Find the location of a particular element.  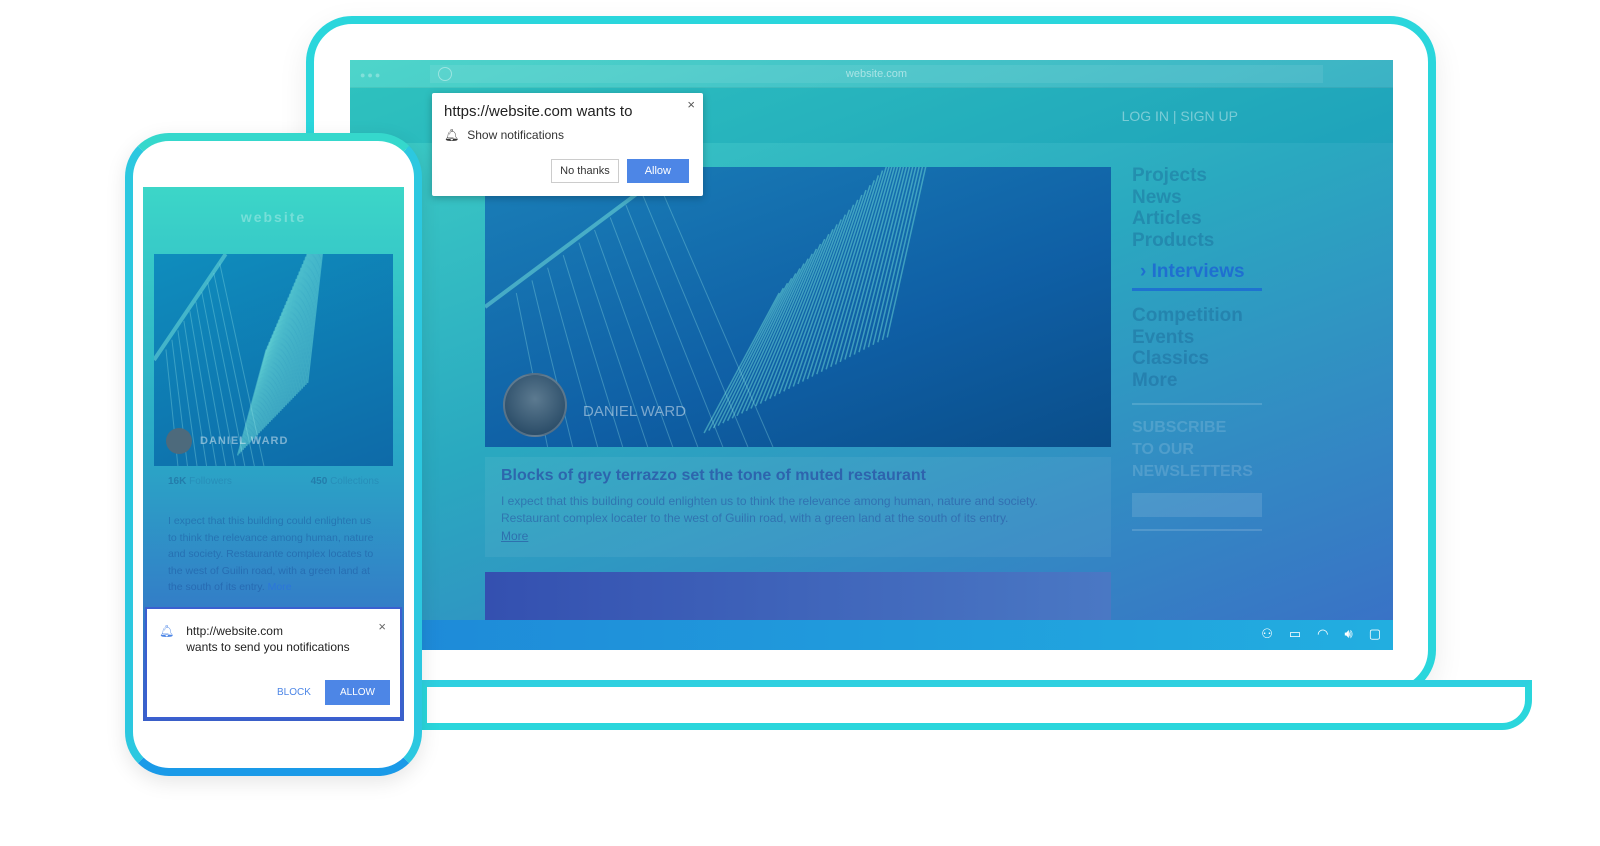

nav-item-projects: Projects is located at coordinates (1197, 176).